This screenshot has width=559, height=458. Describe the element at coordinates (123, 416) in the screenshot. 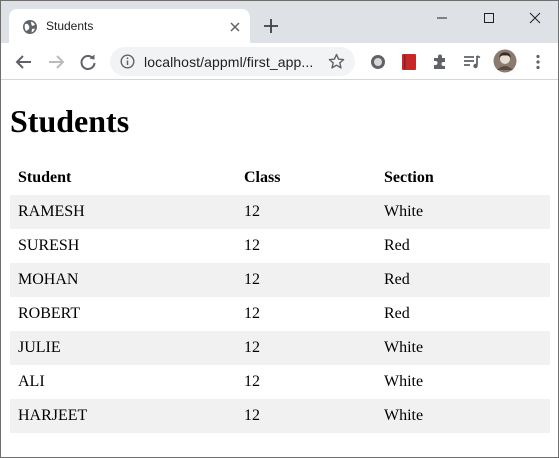

I see `student-cell: HARJEET` at that location.